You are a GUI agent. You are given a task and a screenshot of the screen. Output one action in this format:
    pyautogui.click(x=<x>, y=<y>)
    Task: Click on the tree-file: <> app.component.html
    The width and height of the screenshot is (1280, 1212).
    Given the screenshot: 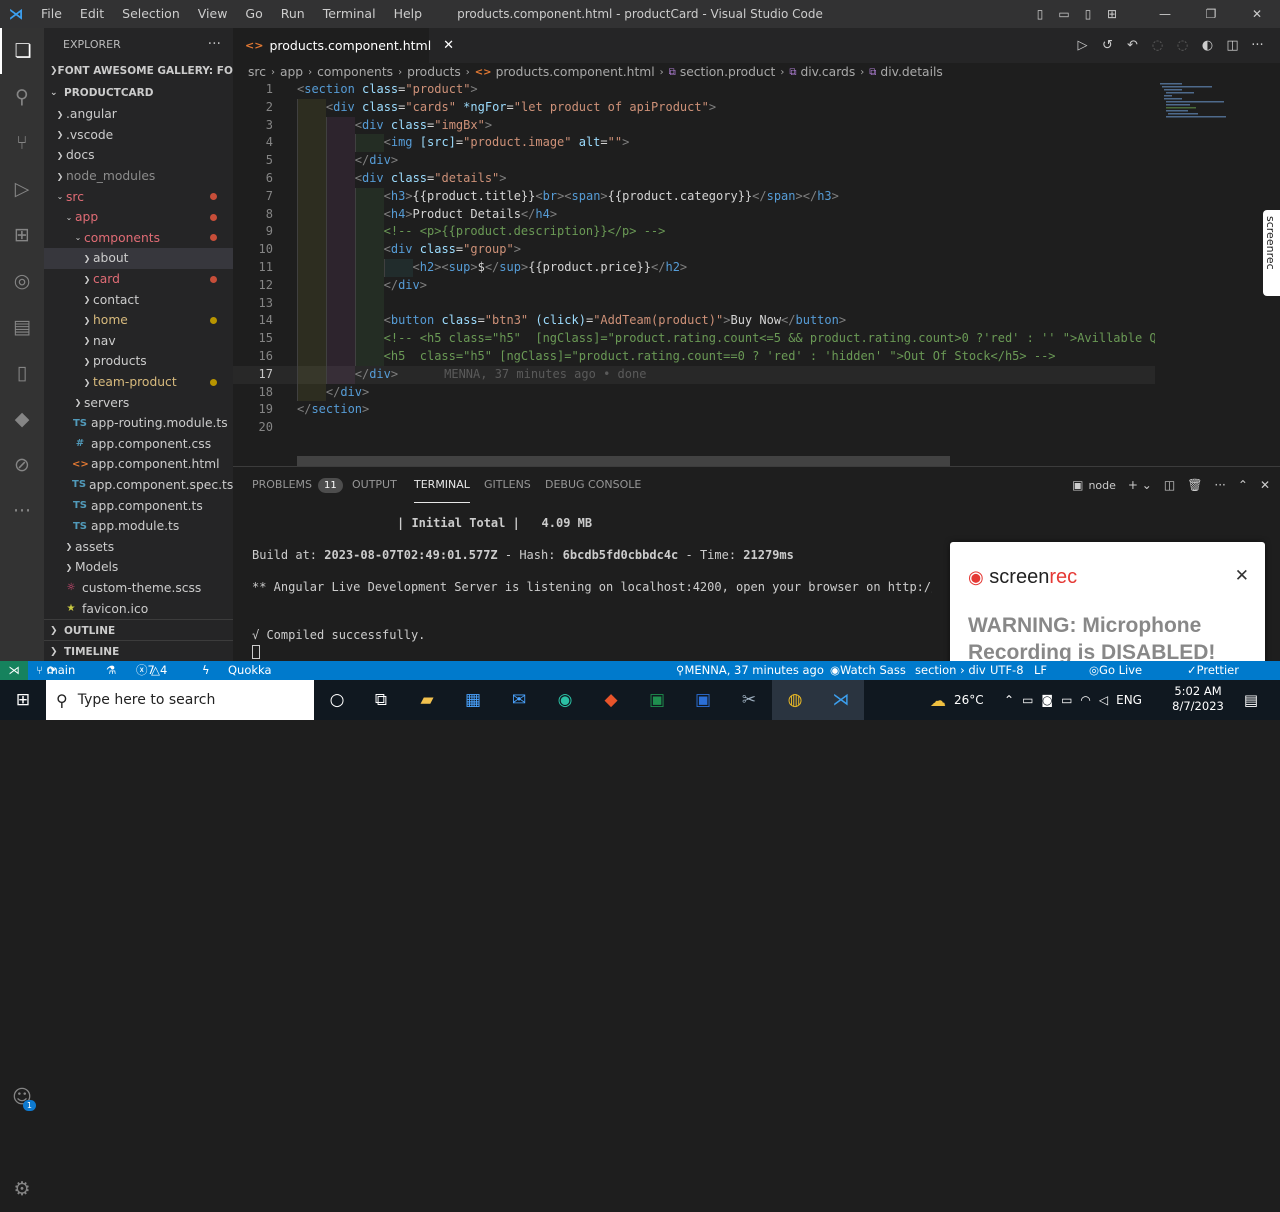 What is the action you would take?
    pyautogui.click(x=138, y=464)
    